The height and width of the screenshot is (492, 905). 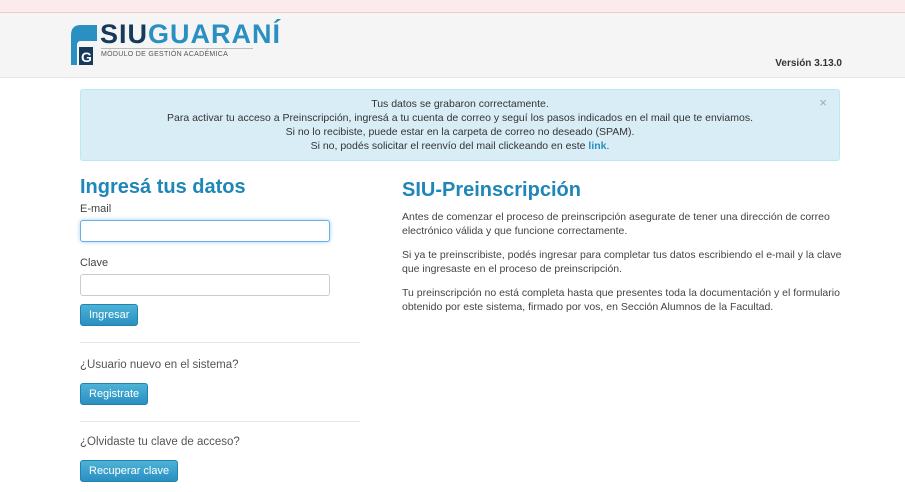 What do you see at coordinates (823, 102) in the screenshot?
I see `close-icon: ×` at bounding box center [823, 102].